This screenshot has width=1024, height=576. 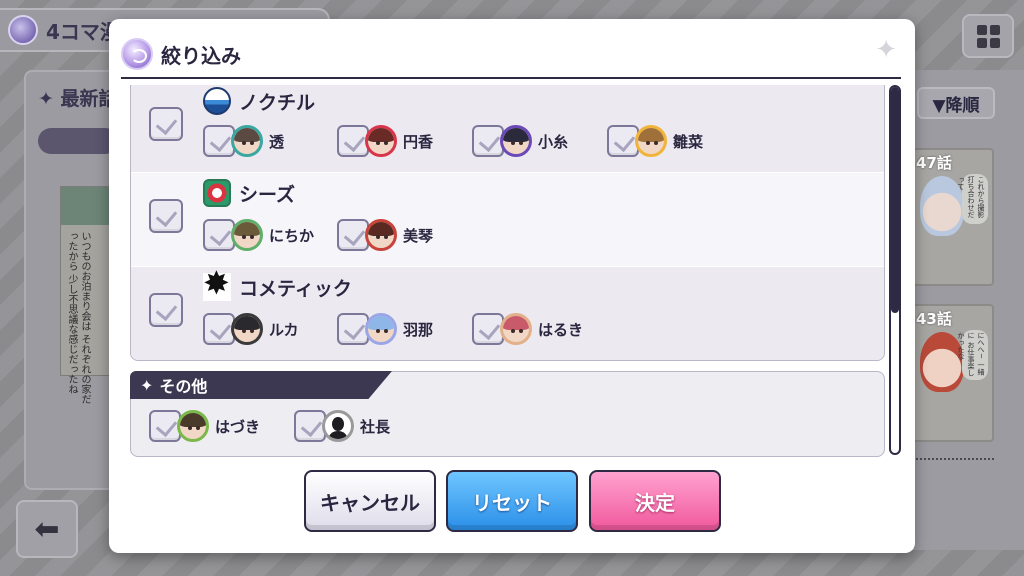 What do you see at coordinates (277, 102) in the screenshot?
I see `unit-name: ノクチル` at bounding box center [277, 102].